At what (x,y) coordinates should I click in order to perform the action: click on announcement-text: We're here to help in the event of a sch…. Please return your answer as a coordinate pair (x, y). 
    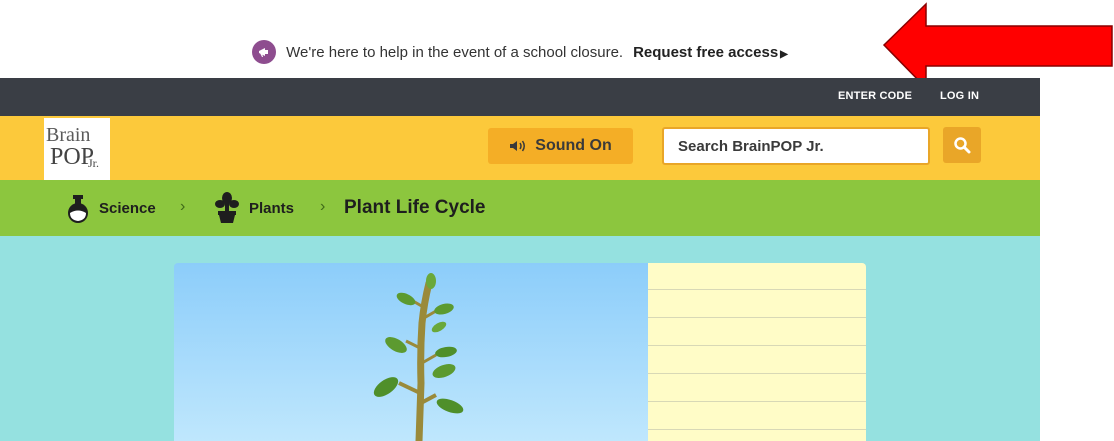
    Looking at the image, I should click on (455, 52).